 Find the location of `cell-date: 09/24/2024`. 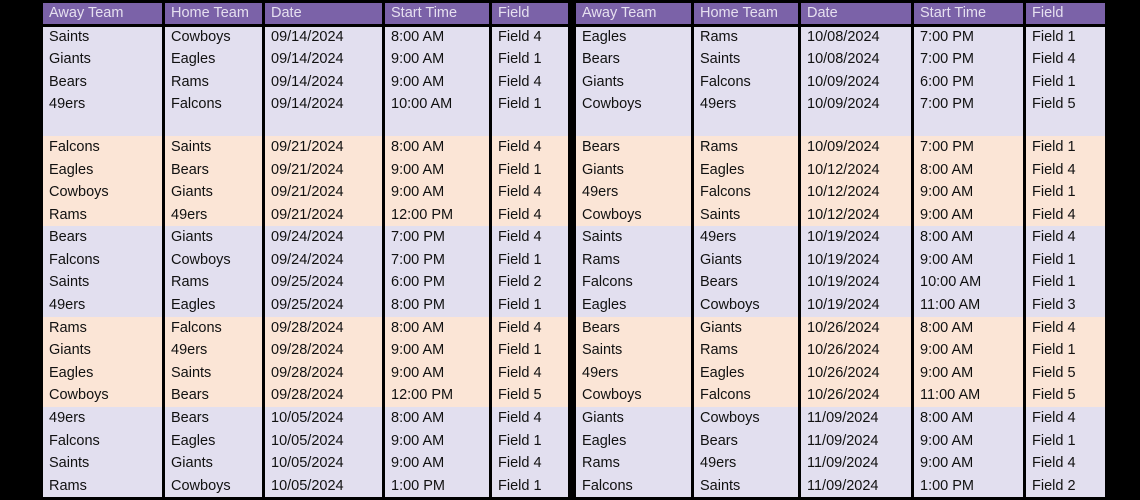

cell-date: 09/24/2024 is located at coordinates (323, 260).